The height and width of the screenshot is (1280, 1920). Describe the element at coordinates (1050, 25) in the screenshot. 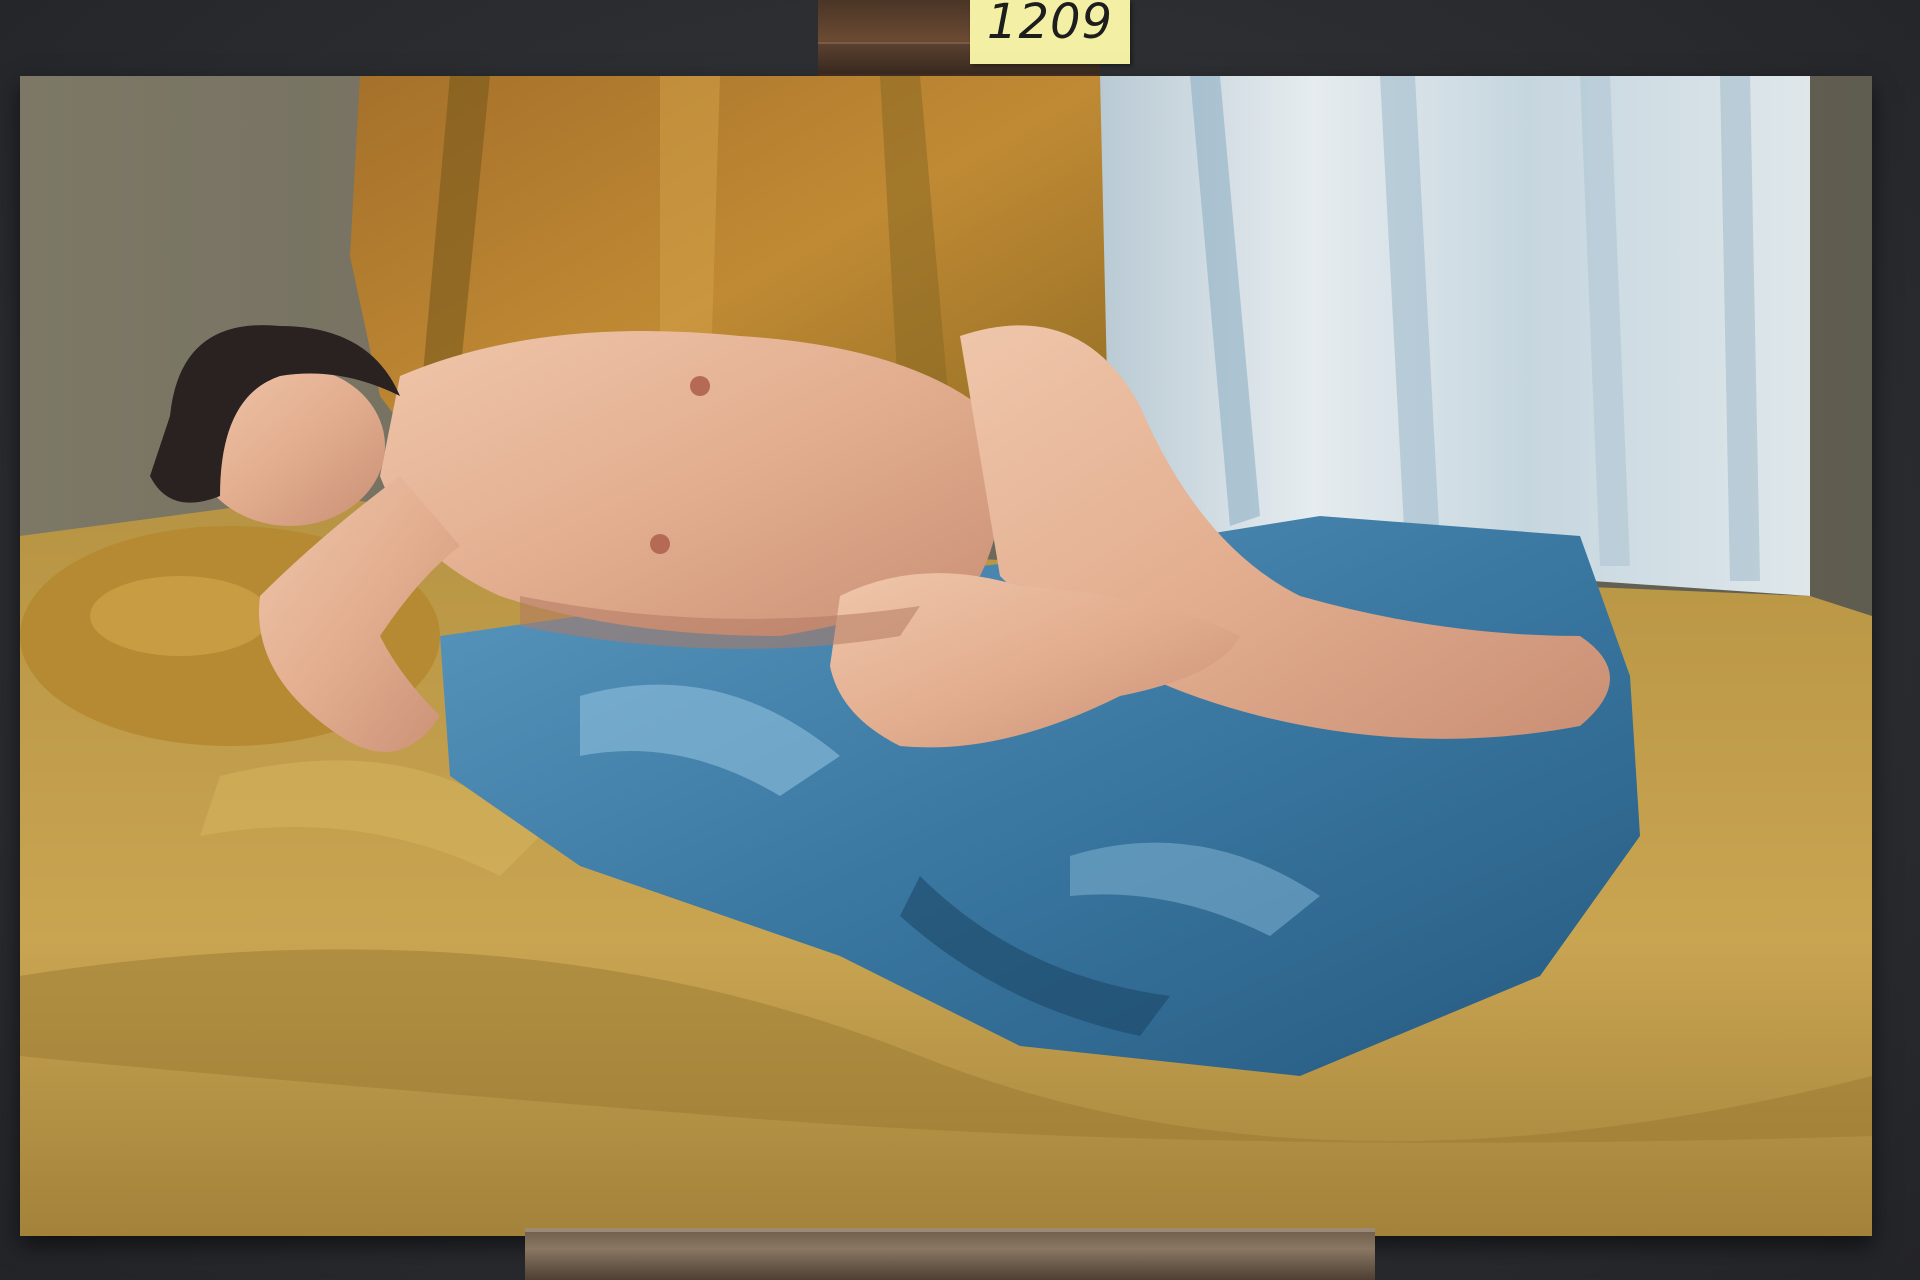

I see `lot-number-text: 1209` at that location.